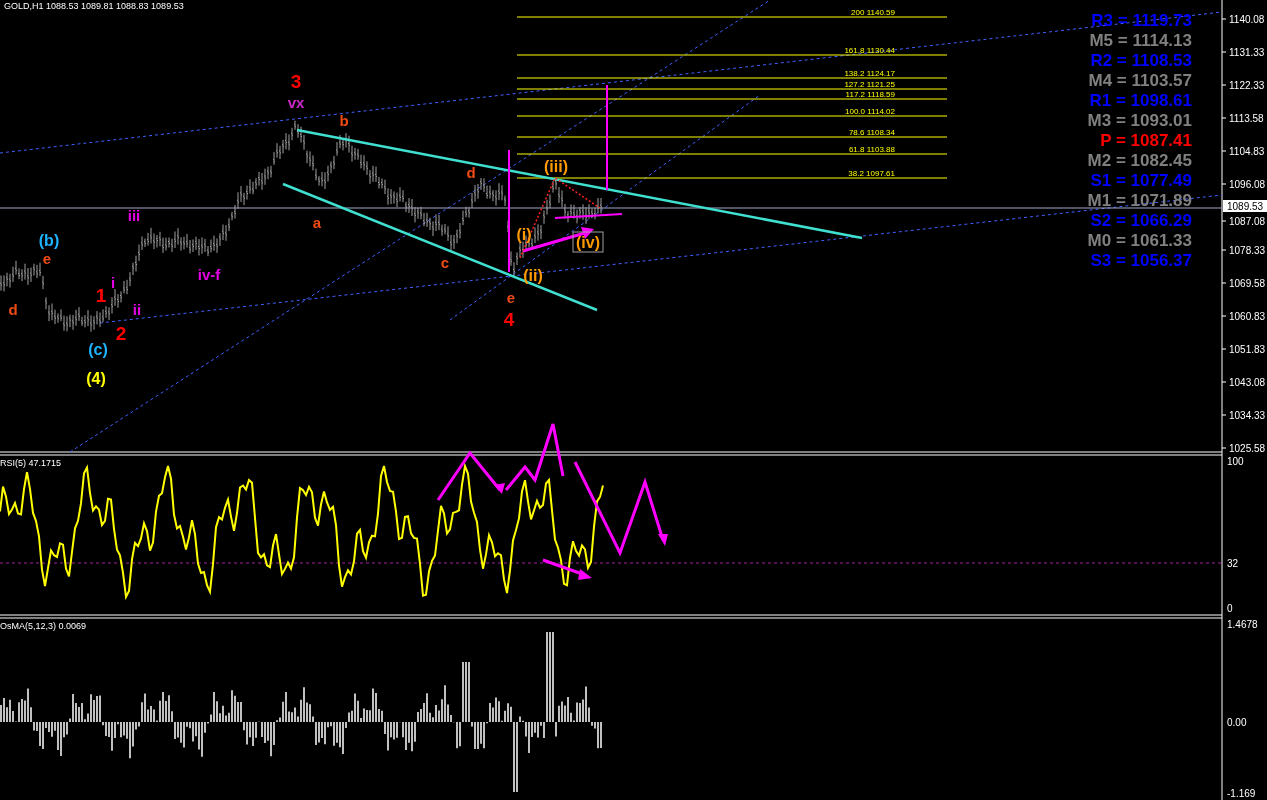 This screenshot has height=800, width=1267. I want to click on fib-level-label: 100.0 1114.02, so click(870, 111).